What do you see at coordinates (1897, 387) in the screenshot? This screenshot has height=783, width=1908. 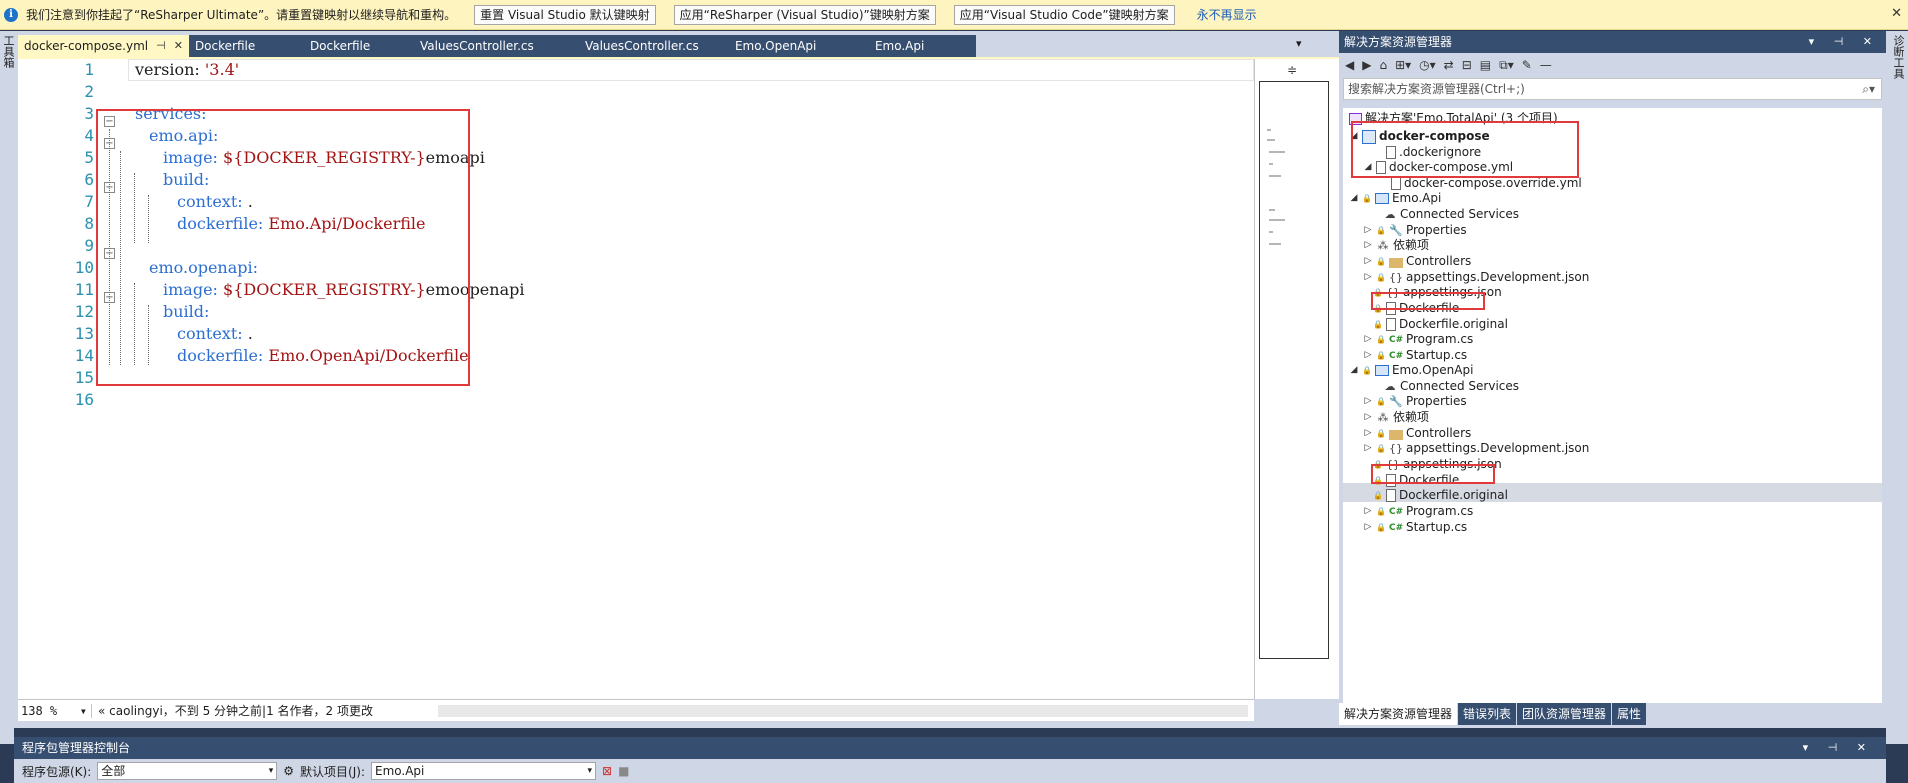 I see `diagnostic-tools-strip: 诊断工具` at bounding box center [1897, 387].